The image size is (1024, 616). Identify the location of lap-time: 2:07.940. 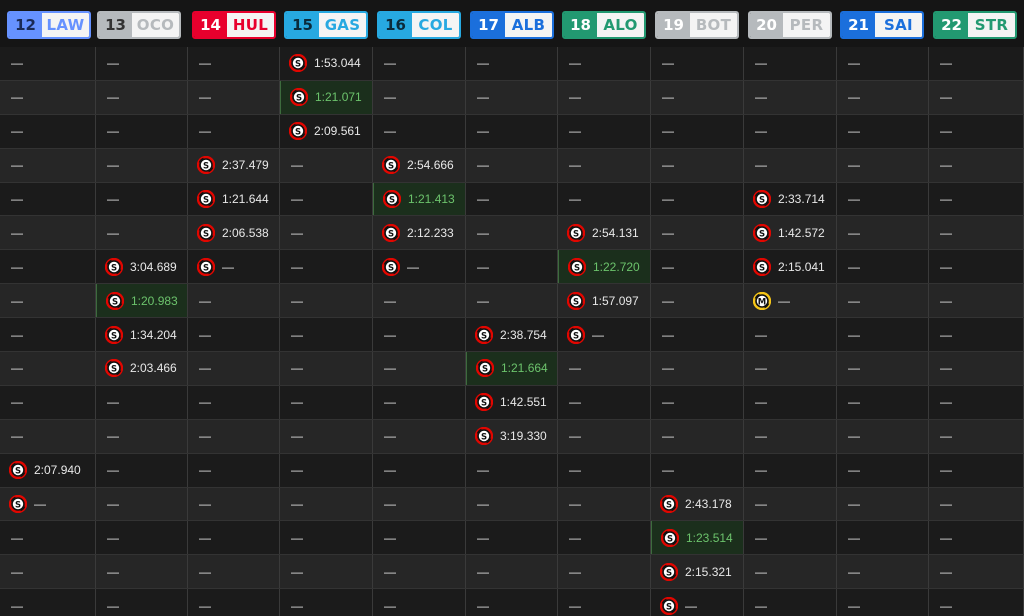
(57, 470).